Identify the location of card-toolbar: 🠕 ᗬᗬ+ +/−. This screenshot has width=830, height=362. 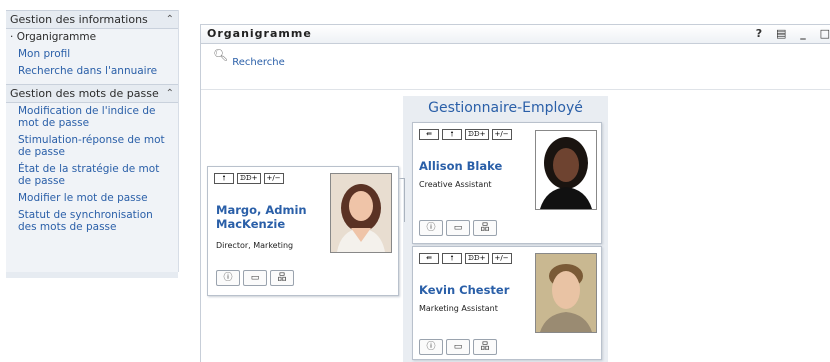
(249, 178).